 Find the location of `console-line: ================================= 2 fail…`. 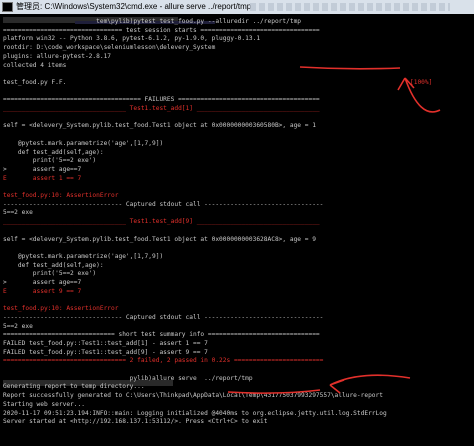

console-line: ================================= 2 fail… is located at coordinates (163, 361).